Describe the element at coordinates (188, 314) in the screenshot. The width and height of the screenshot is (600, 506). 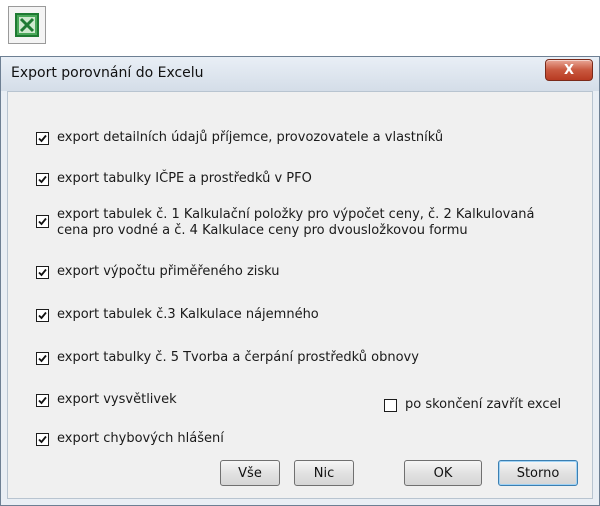
I see `option-label: export tabulek č.3 Kalkulace nájemného` at that location.